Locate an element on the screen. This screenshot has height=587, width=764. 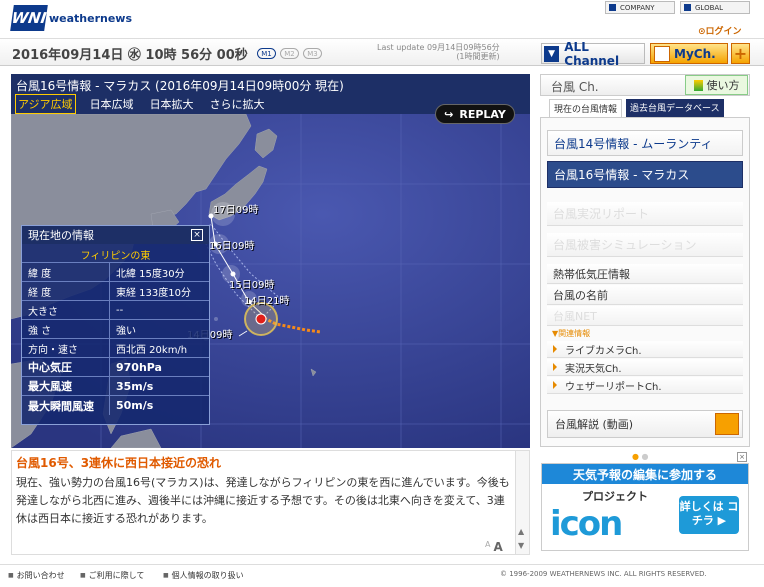
login-link: ⊙ログイン is located at coordinates (720, 30).